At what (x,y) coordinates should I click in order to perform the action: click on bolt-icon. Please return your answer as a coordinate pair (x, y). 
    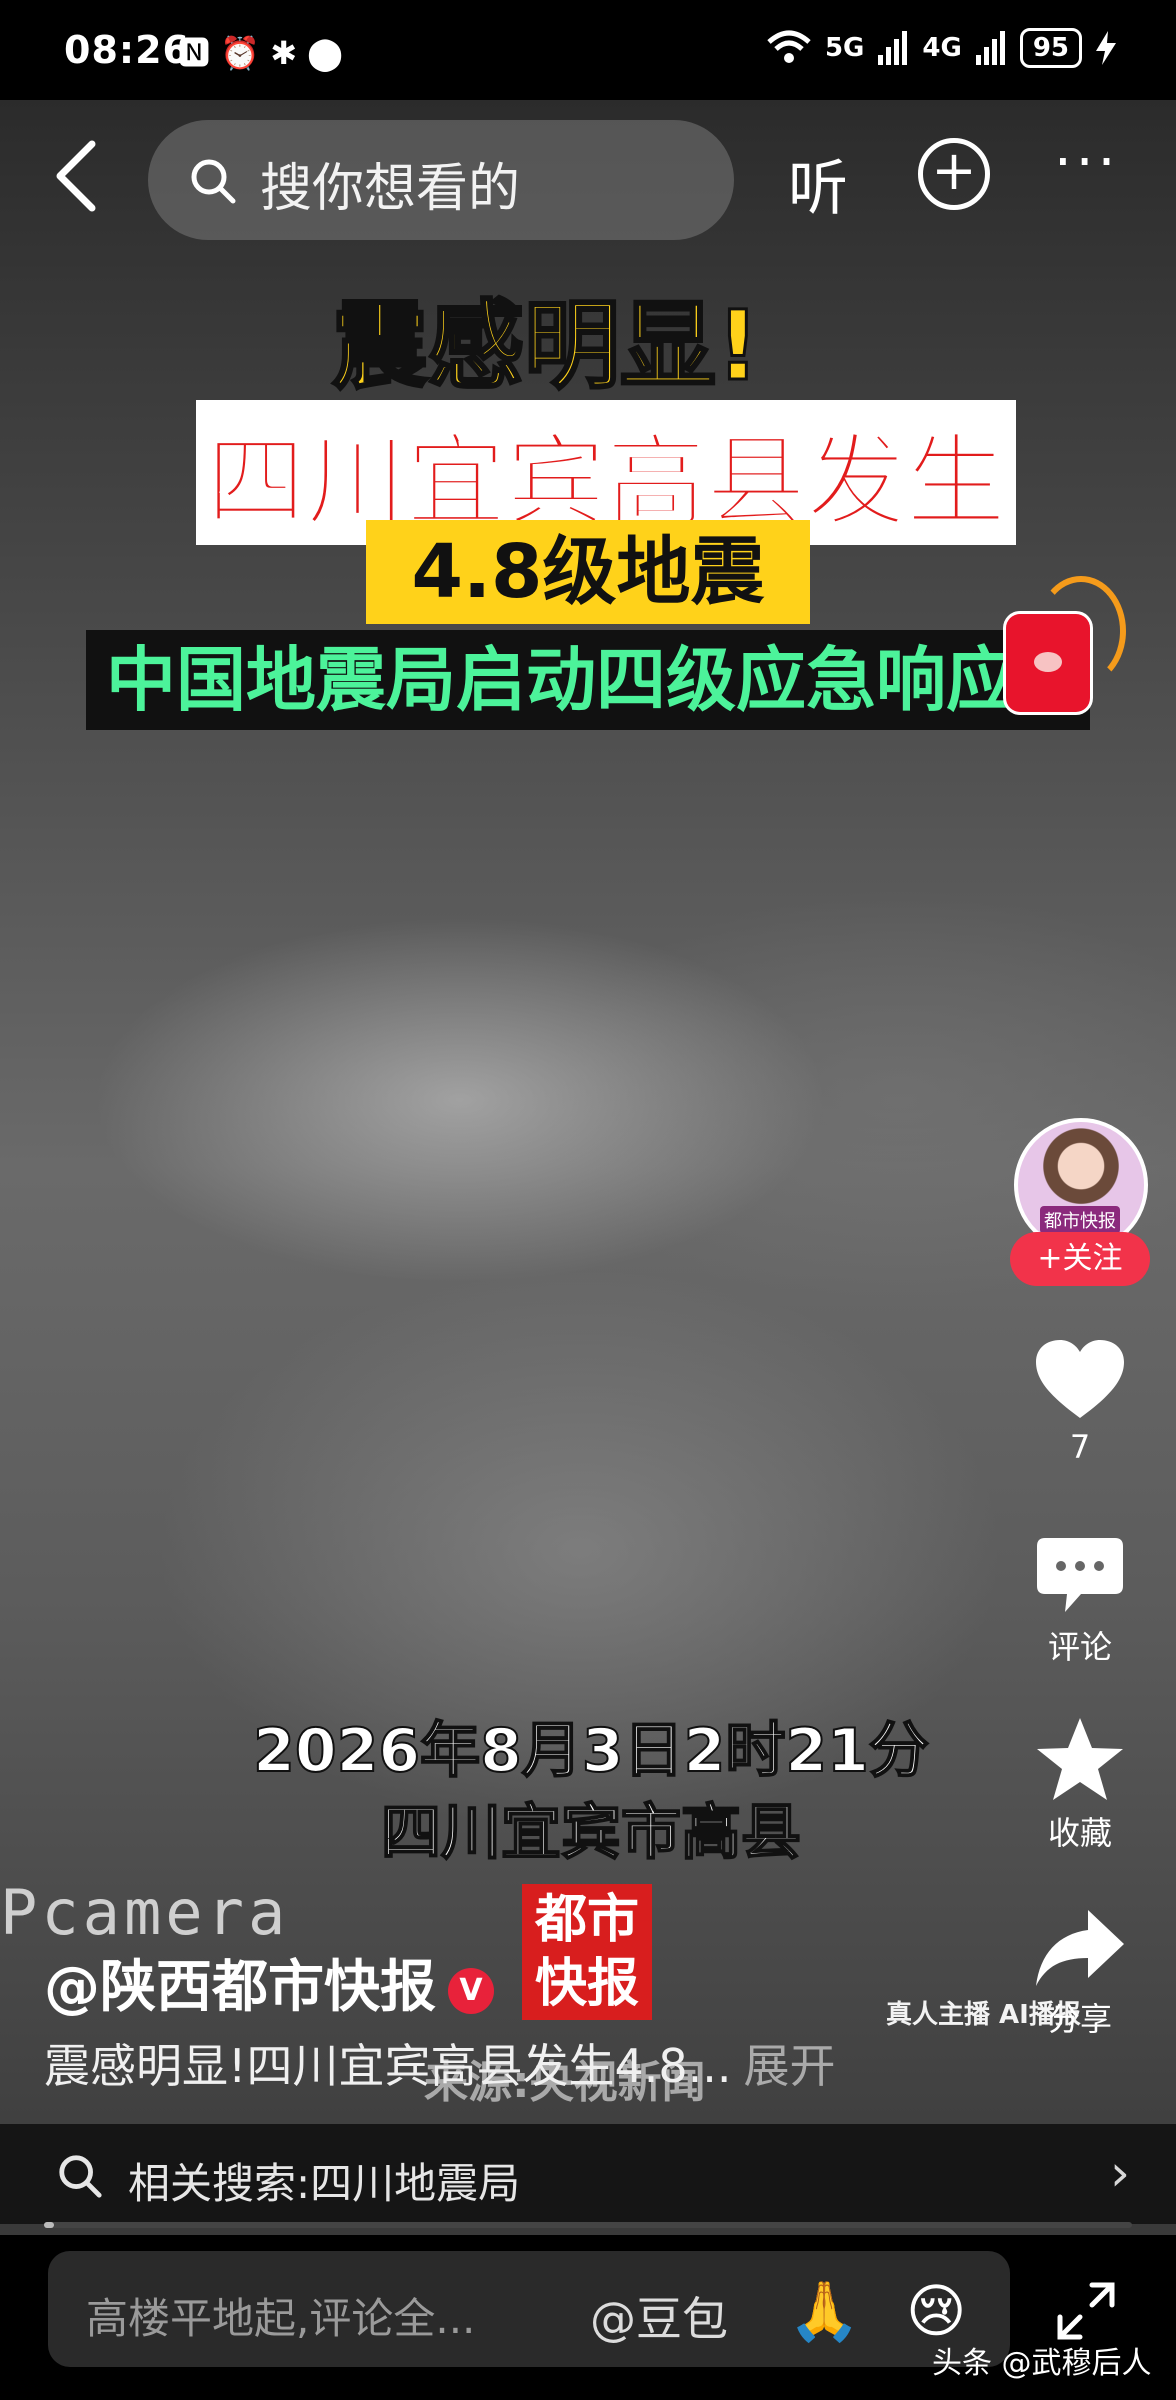
    Looking at the image, I should click on (1106, 48).